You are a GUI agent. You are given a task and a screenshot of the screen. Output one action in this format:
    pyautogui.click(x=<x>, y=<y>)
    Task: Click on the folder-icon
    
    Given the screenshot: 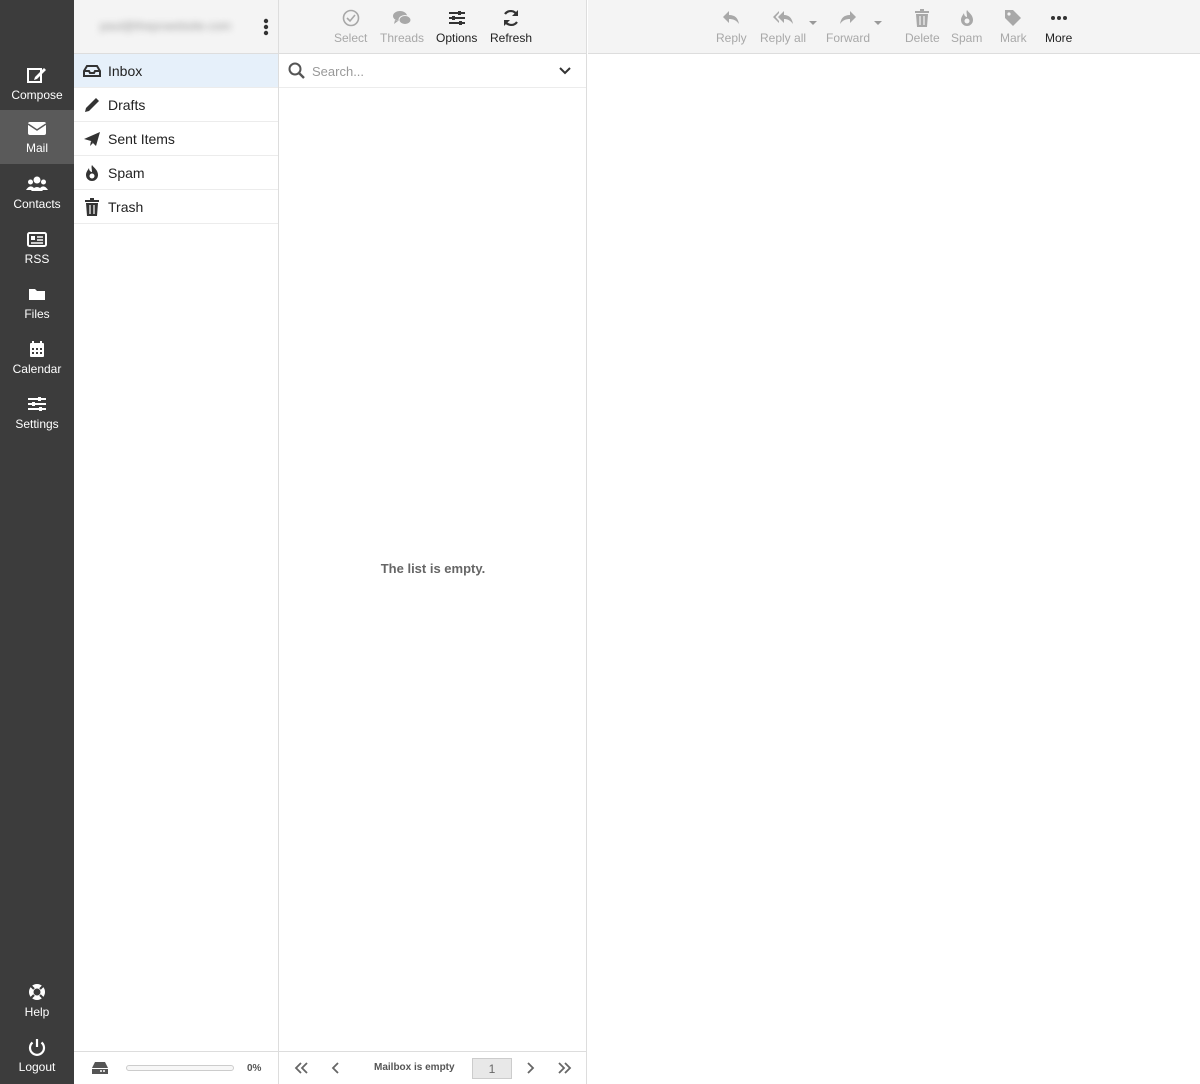 What is the action you would take?
    pyautogui.click(x=37, y=294)
    